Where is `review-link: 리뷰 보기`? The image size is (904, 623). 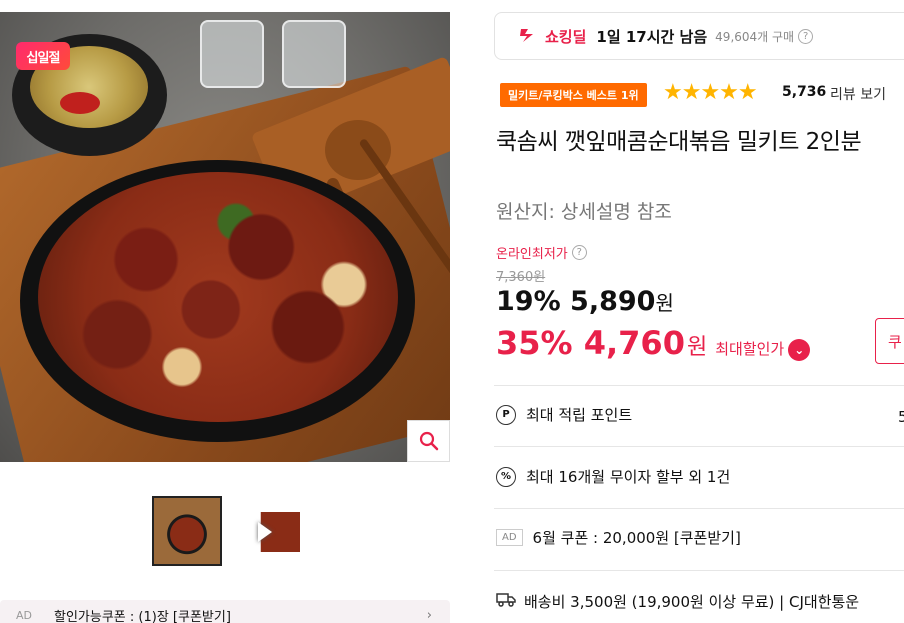
review-link: 리뷰 보기 is located at coordinates (858, 94).